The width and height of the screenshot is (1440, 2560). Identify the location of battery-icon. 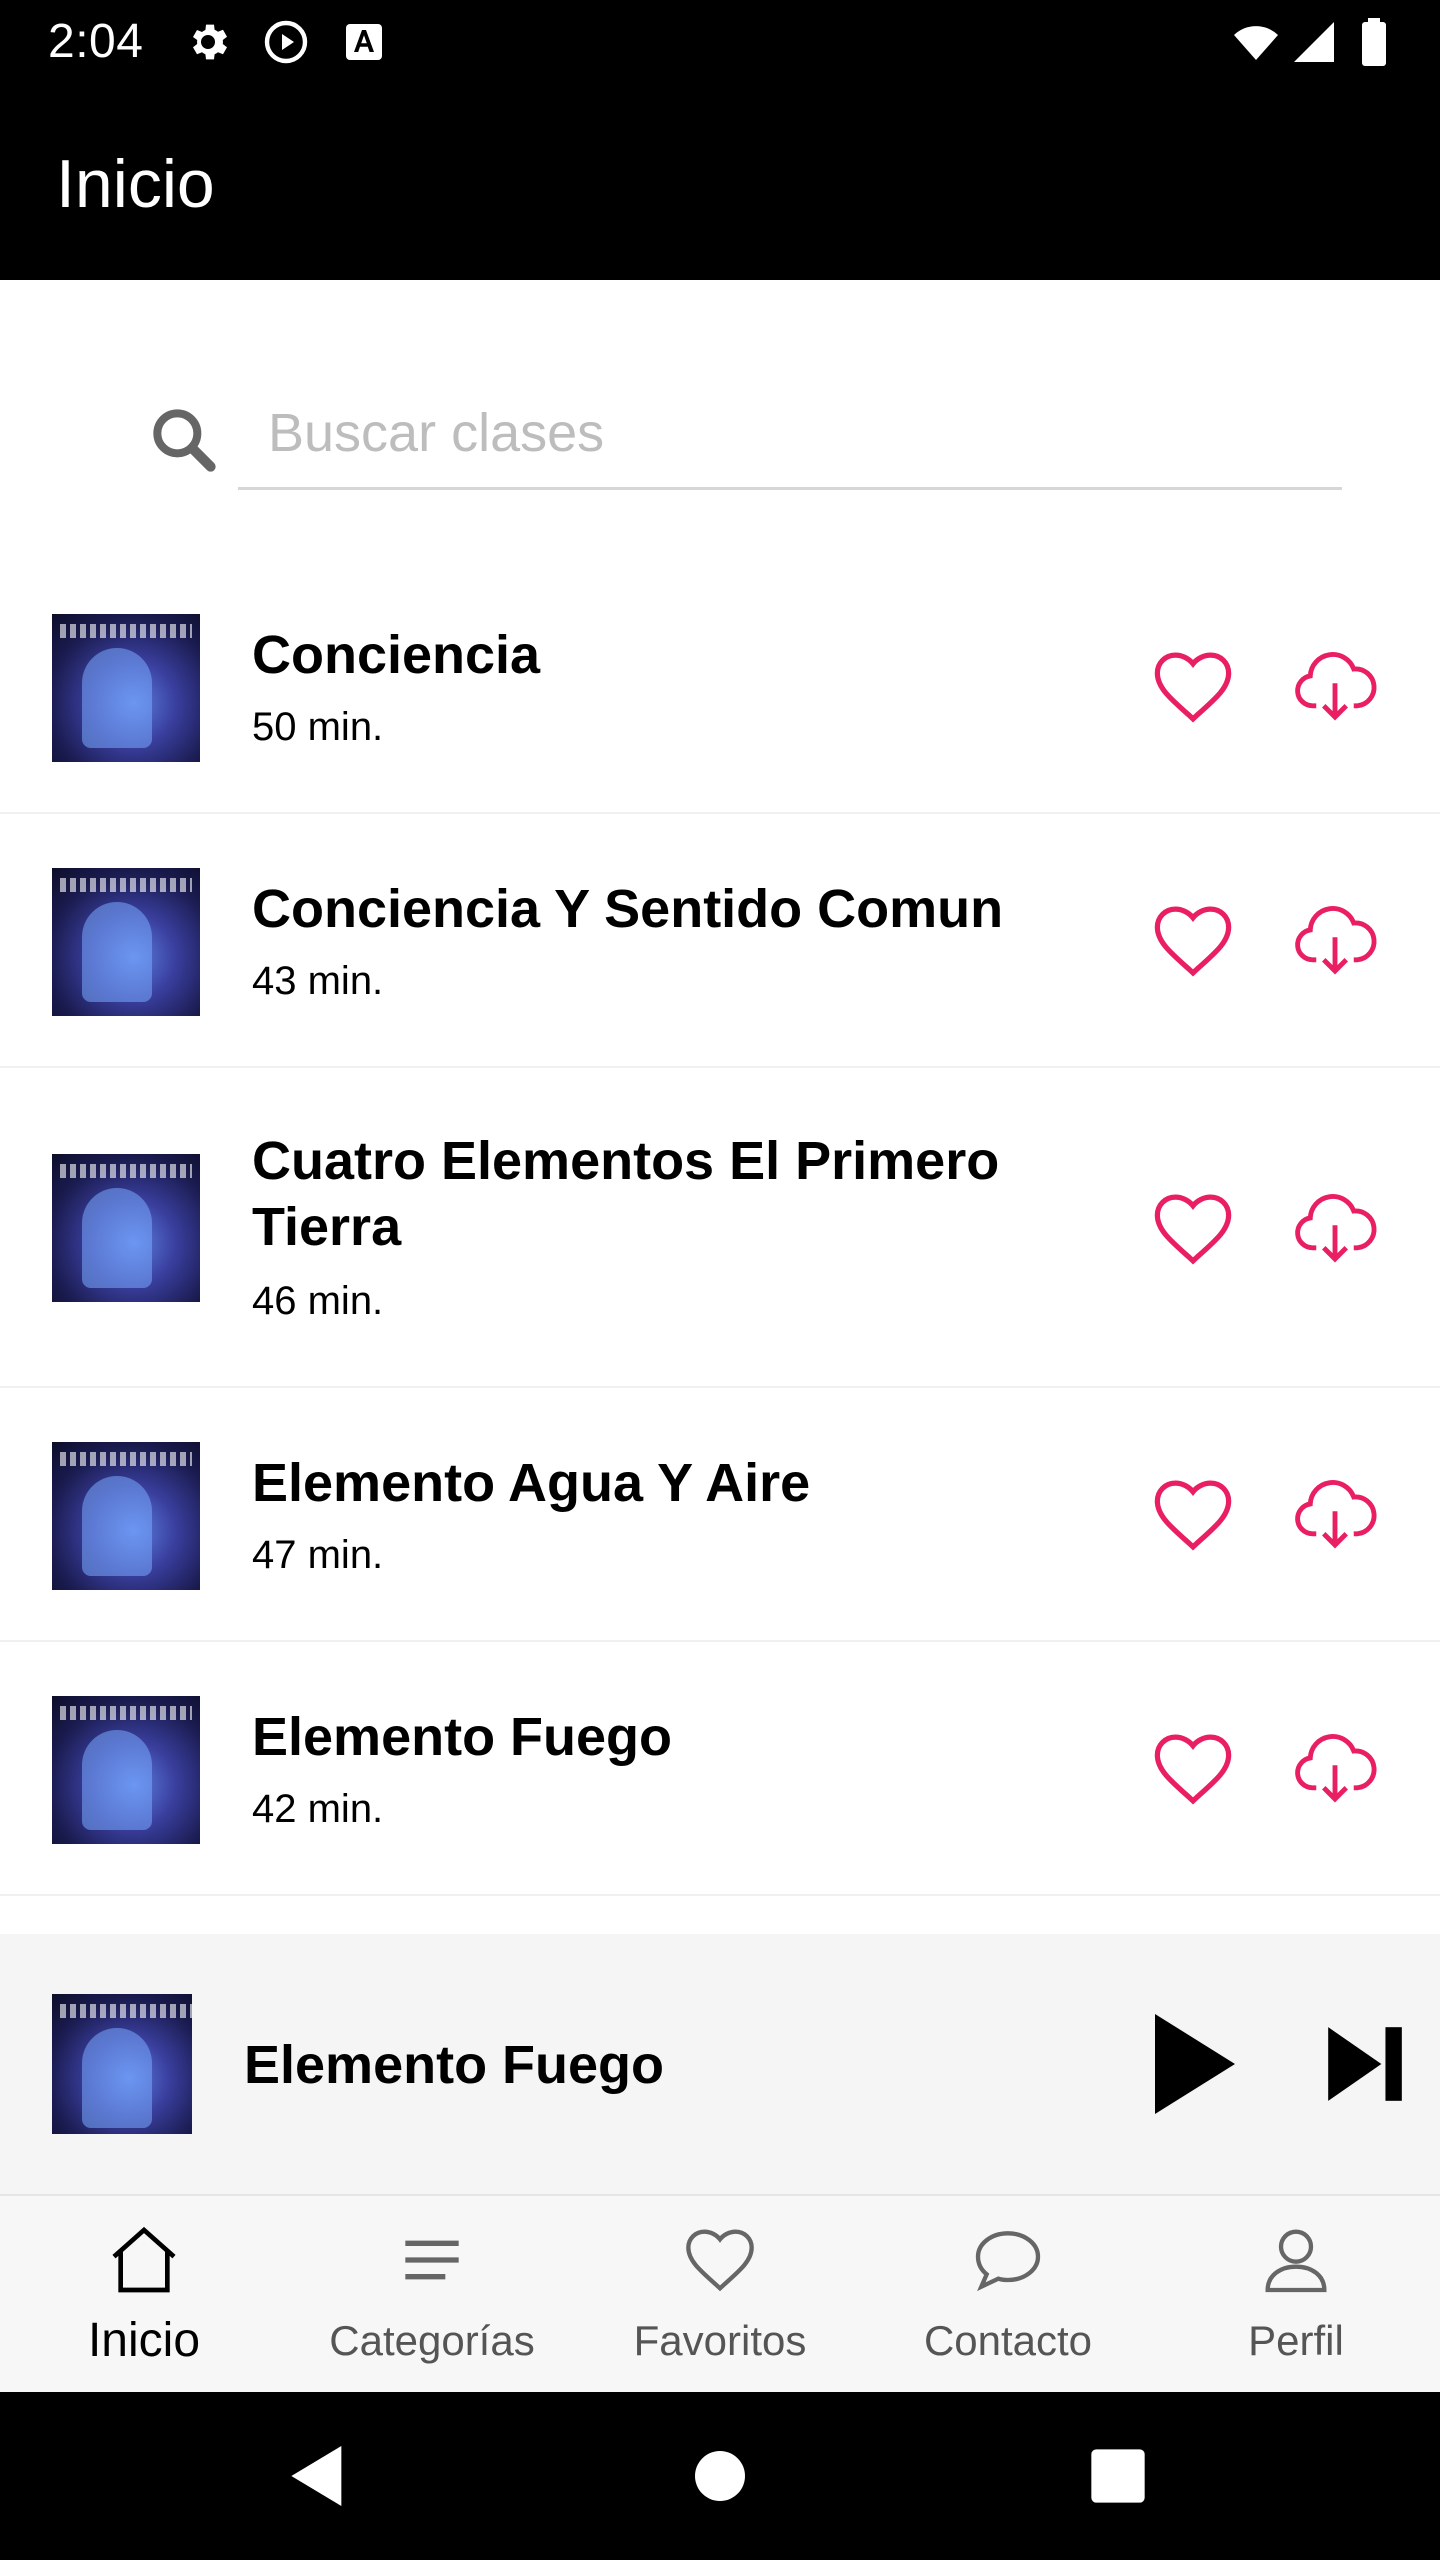
(1374, 42).